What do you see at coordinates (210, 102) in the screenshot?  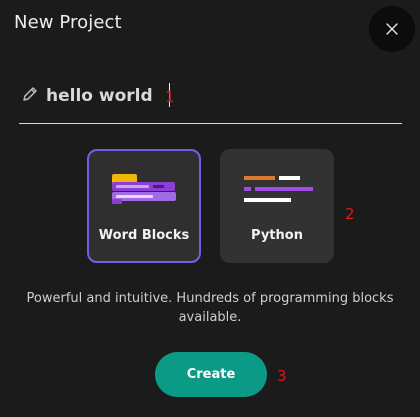 I see `project-name-row` at bounding box center [210, 102].